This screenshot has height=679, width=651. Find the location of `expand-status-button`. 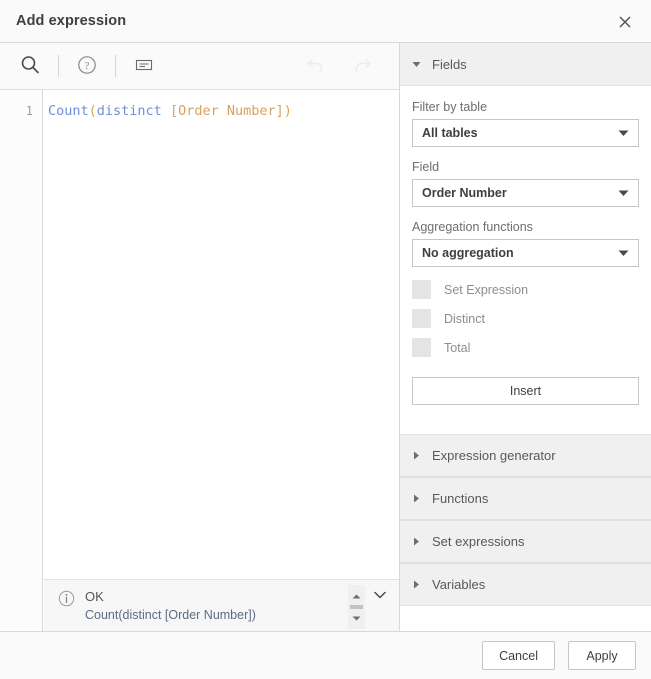

expand-status-button is located at coordinates (380, 595).